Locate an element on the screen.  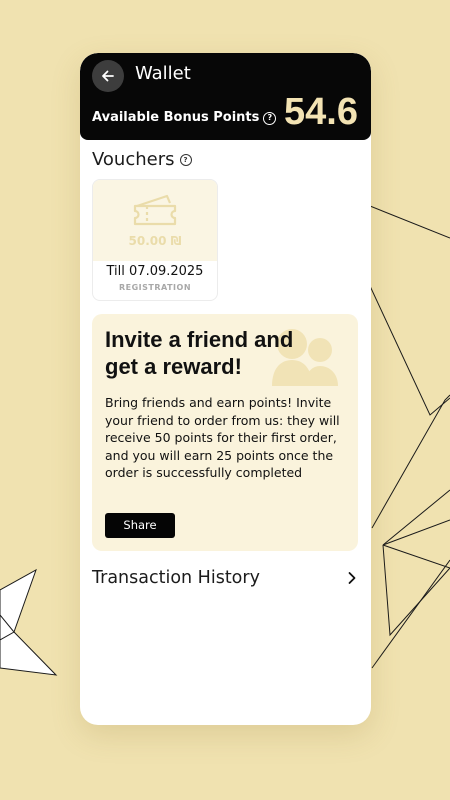
voucher-image: 50.00 ₪ is located at coordinates (155, 220).